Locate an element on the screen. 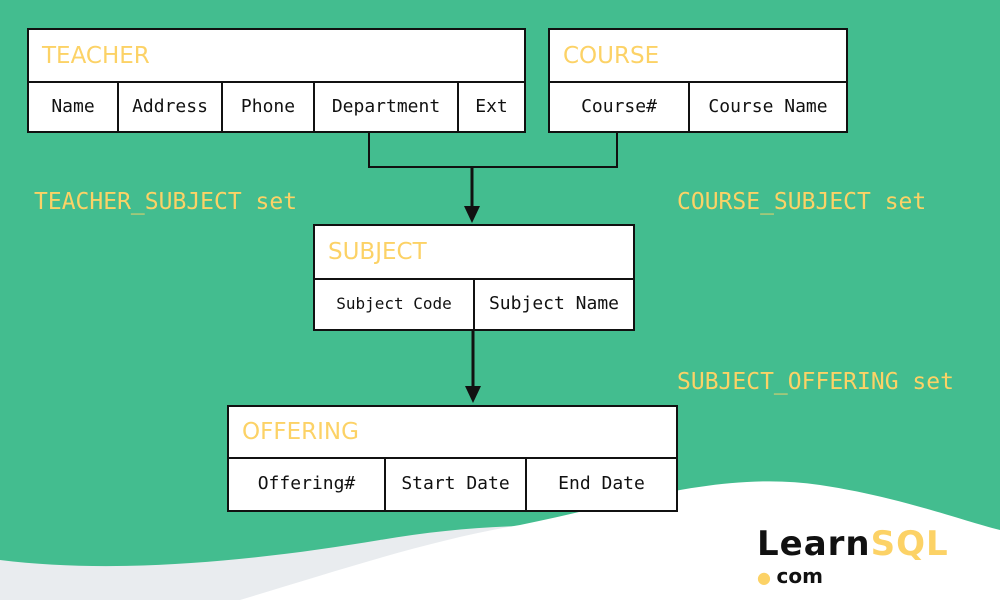 This screenshot has height=600, width=1000. set-label-subject-offering: SUBJECT_OFFERING set is located at coordinates (815, 382).